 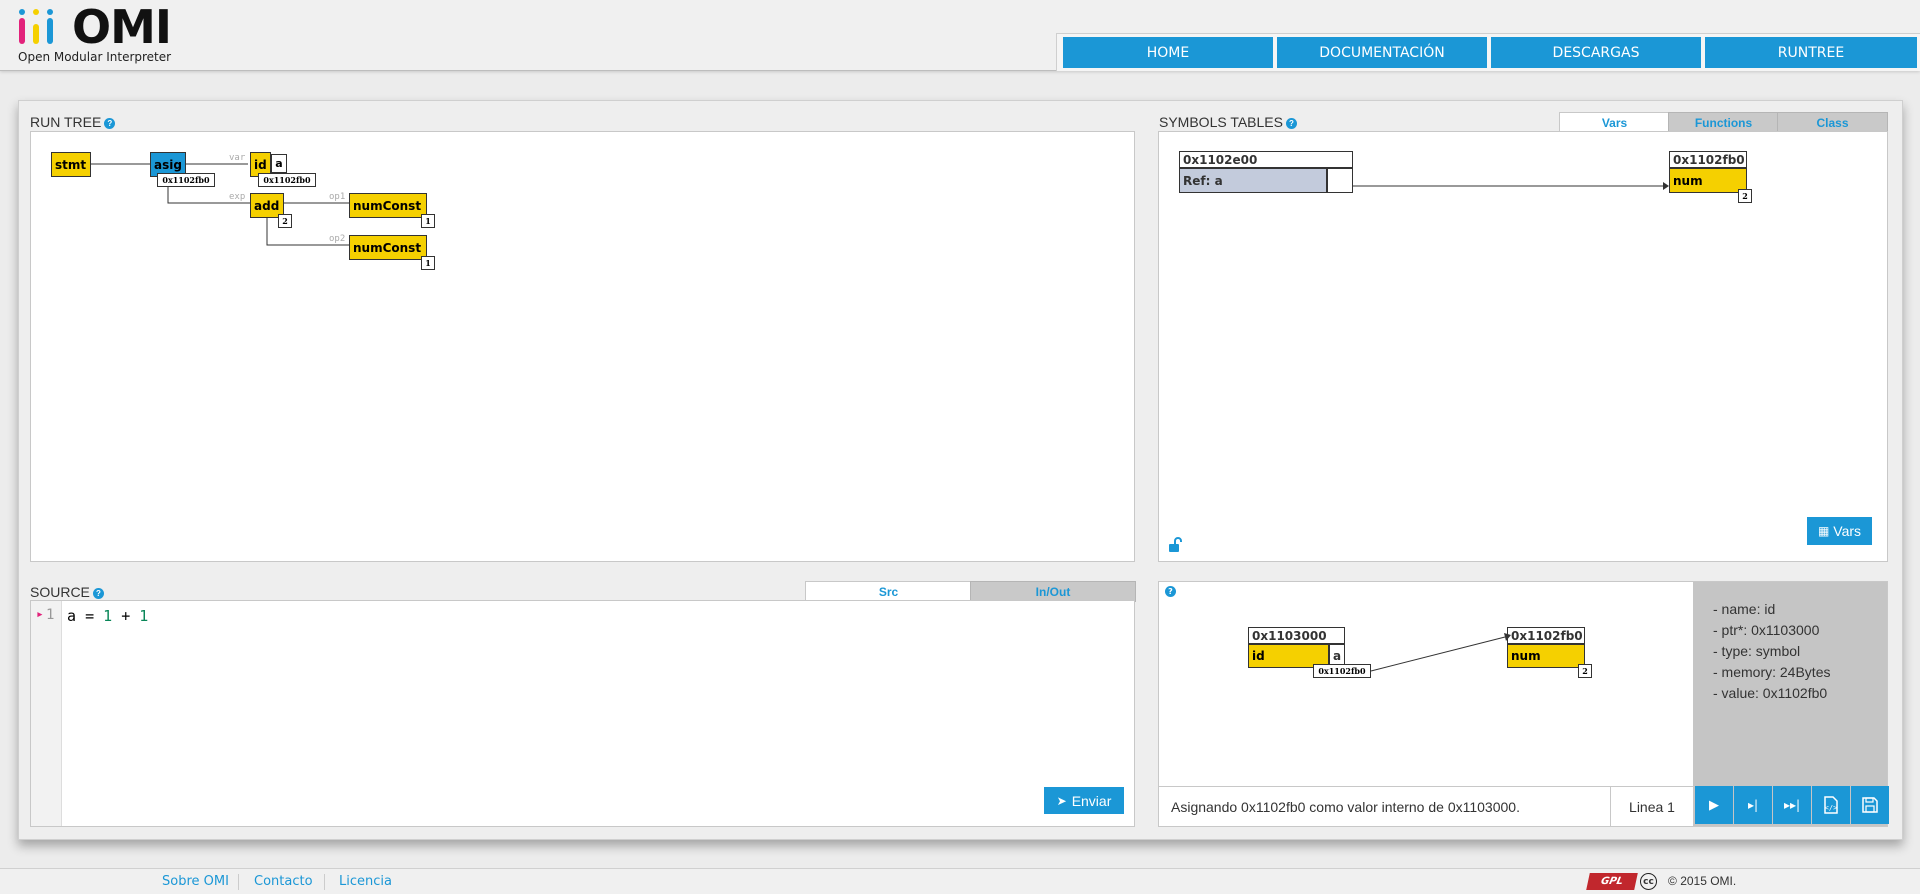 I want to click on edge-label-var: var, so click(x=237, y=158).